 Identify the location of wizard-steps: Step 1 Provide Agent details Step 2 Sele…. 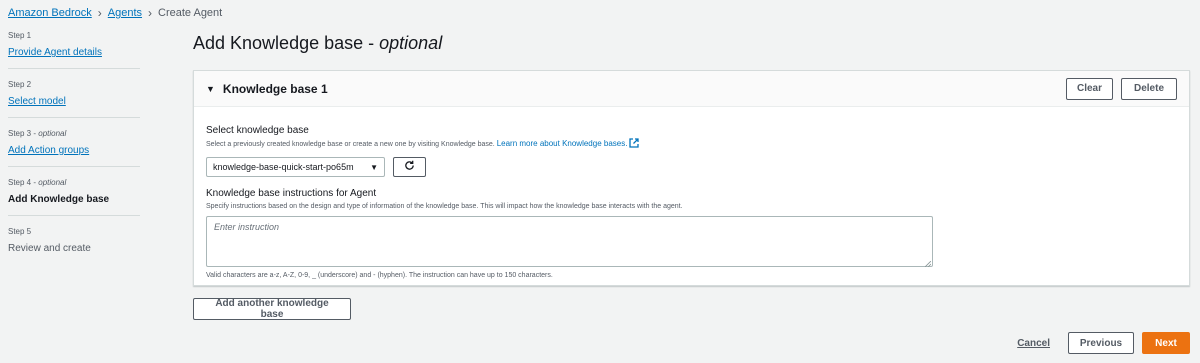
(74, 152).